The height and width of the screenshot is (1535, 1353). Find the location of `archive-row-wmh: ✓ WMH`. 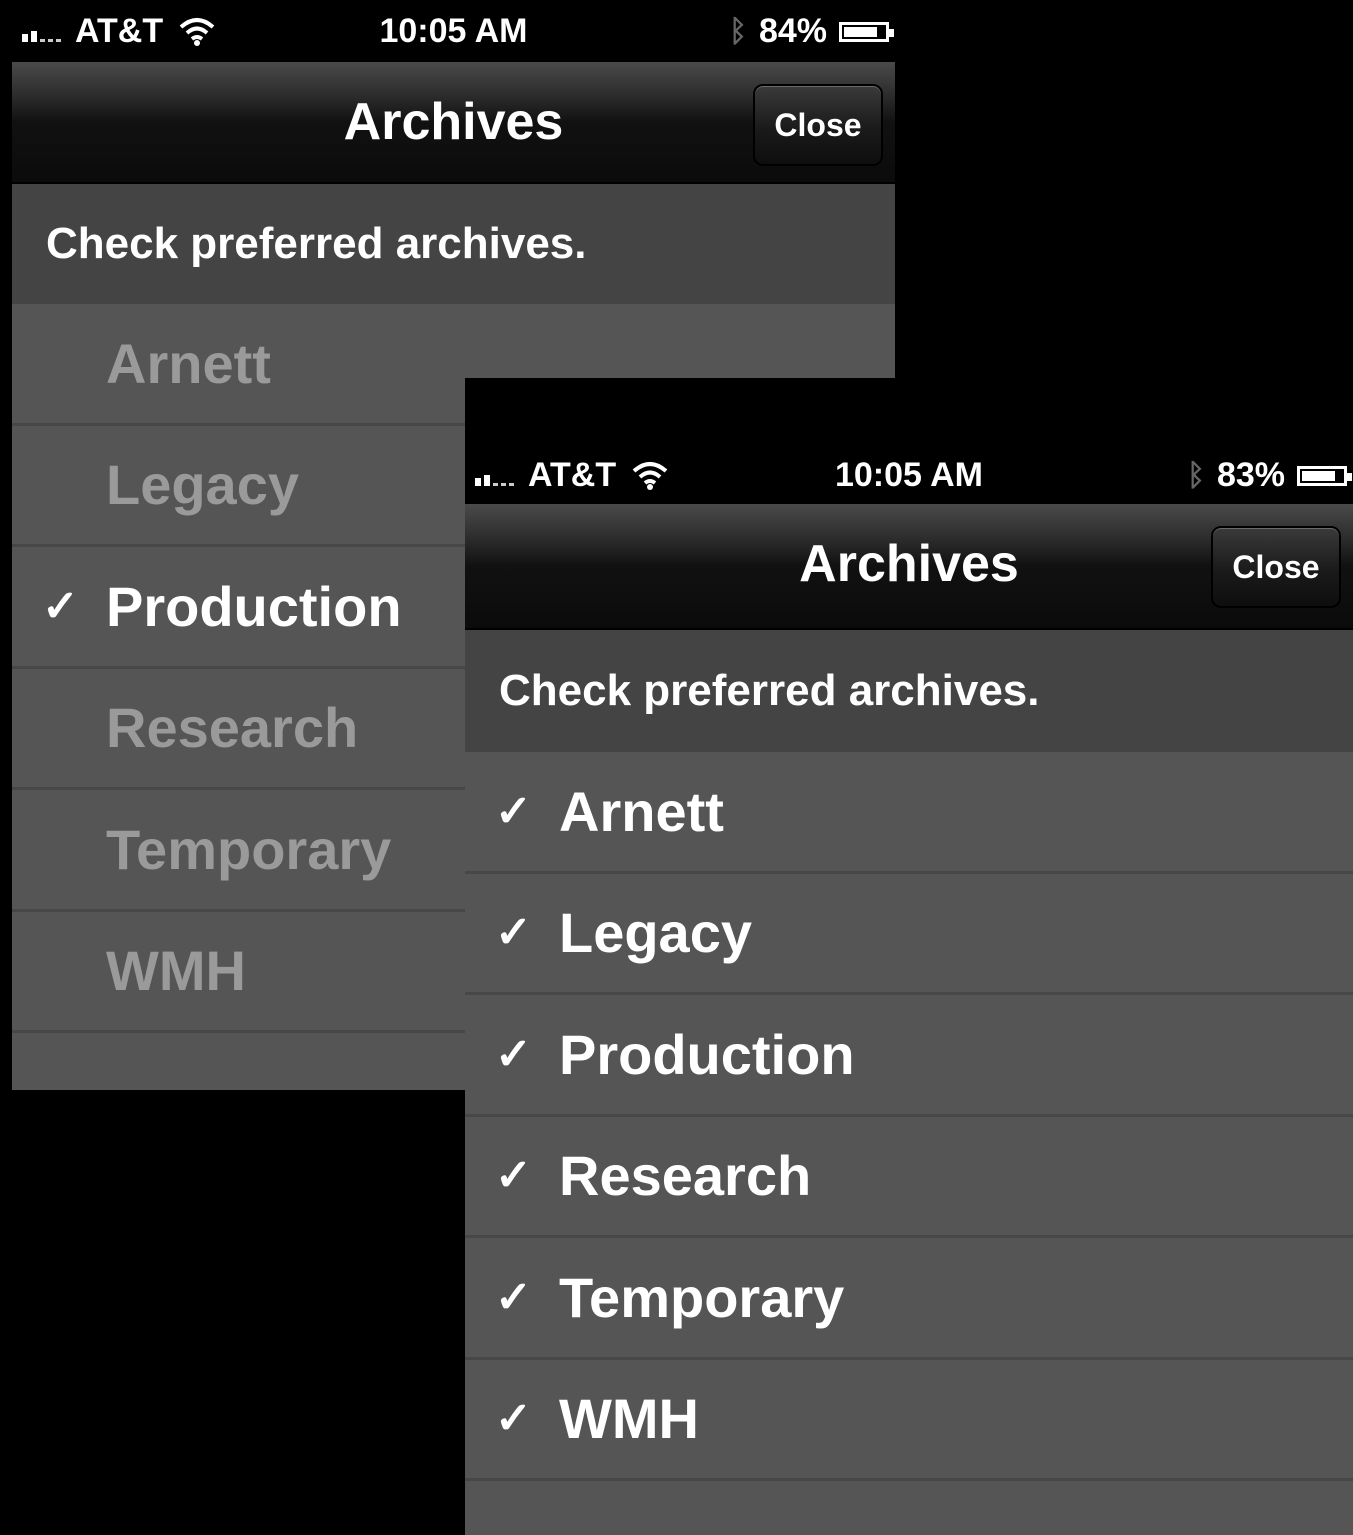

archive-row-wmh: ✓ WMH is located at coordinates (909, 1420).